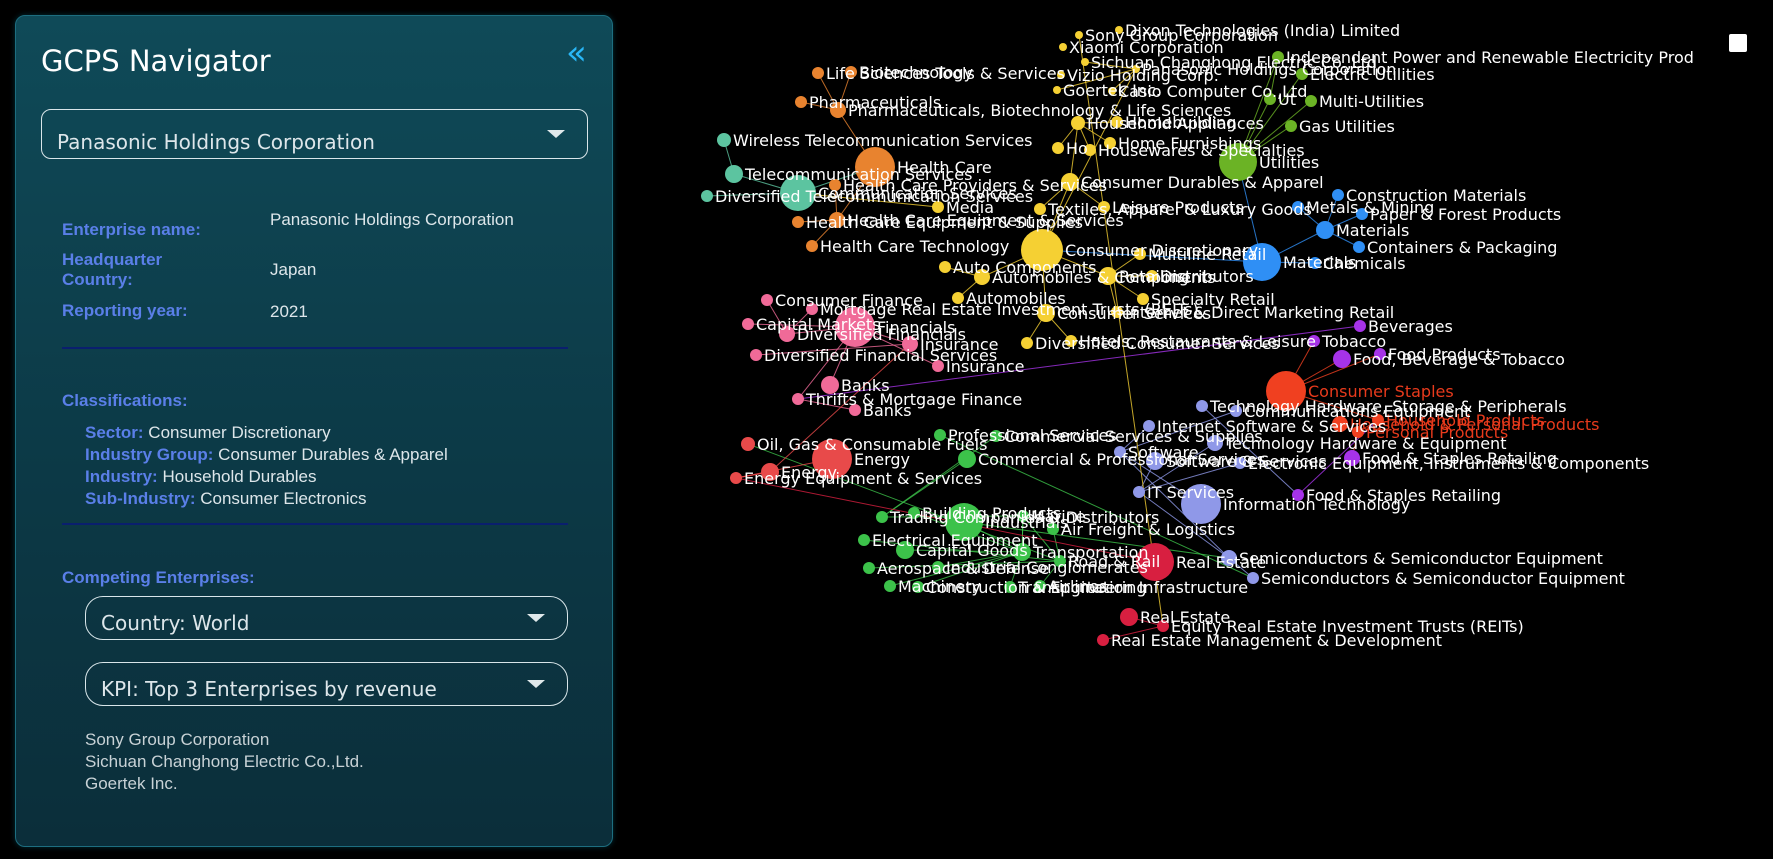 The width and height of the screenshot is (1773, 859). Describe the element at coordinates (1148, 529) in the screenshot. I see `graph-node-label: Air Freight & Logistics` at that location.